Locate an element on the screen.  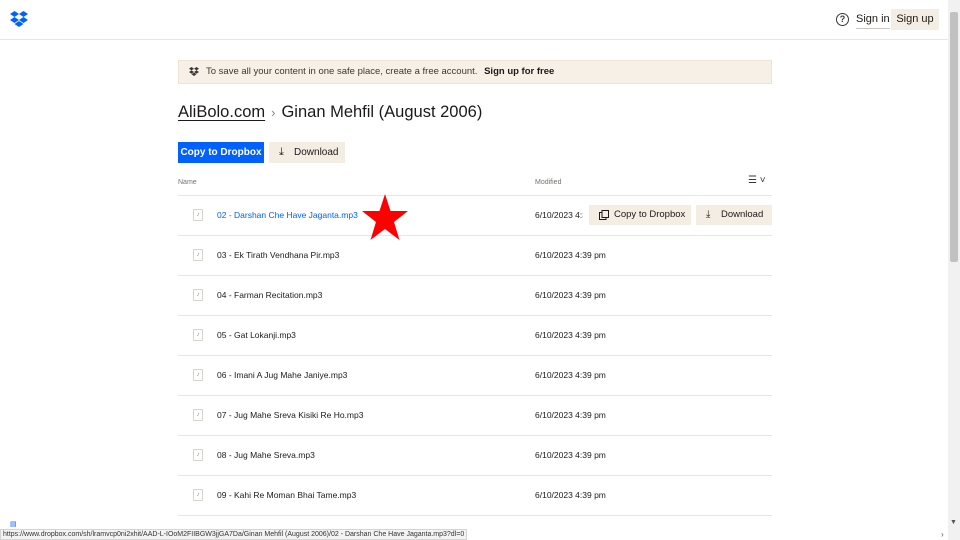
copy-icon is located at coordinates (604, 215).